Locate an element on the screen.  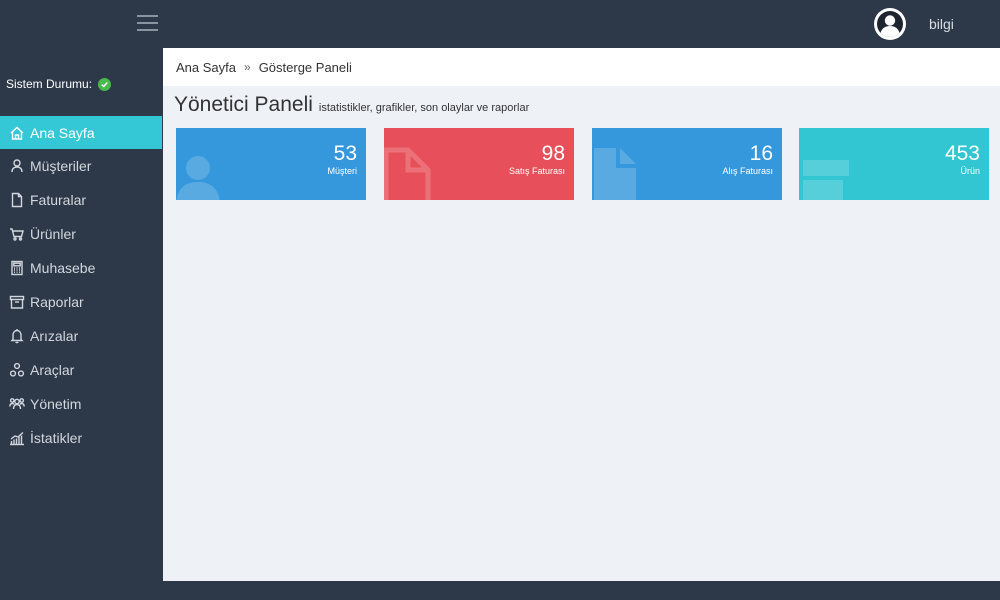
sidebar-item-label: Araçlar is located at coordinates (52, 370).